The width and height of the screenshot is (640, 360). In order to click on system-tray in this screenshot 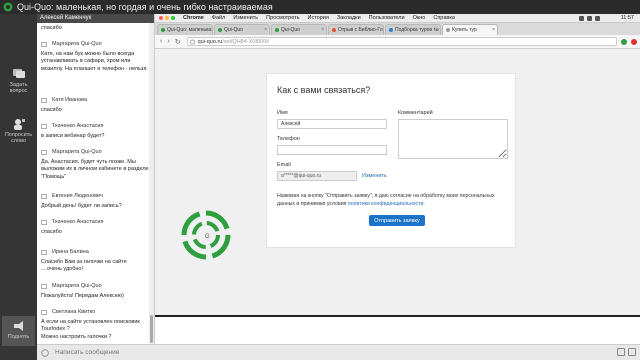, I will do `click(588, 18)`.